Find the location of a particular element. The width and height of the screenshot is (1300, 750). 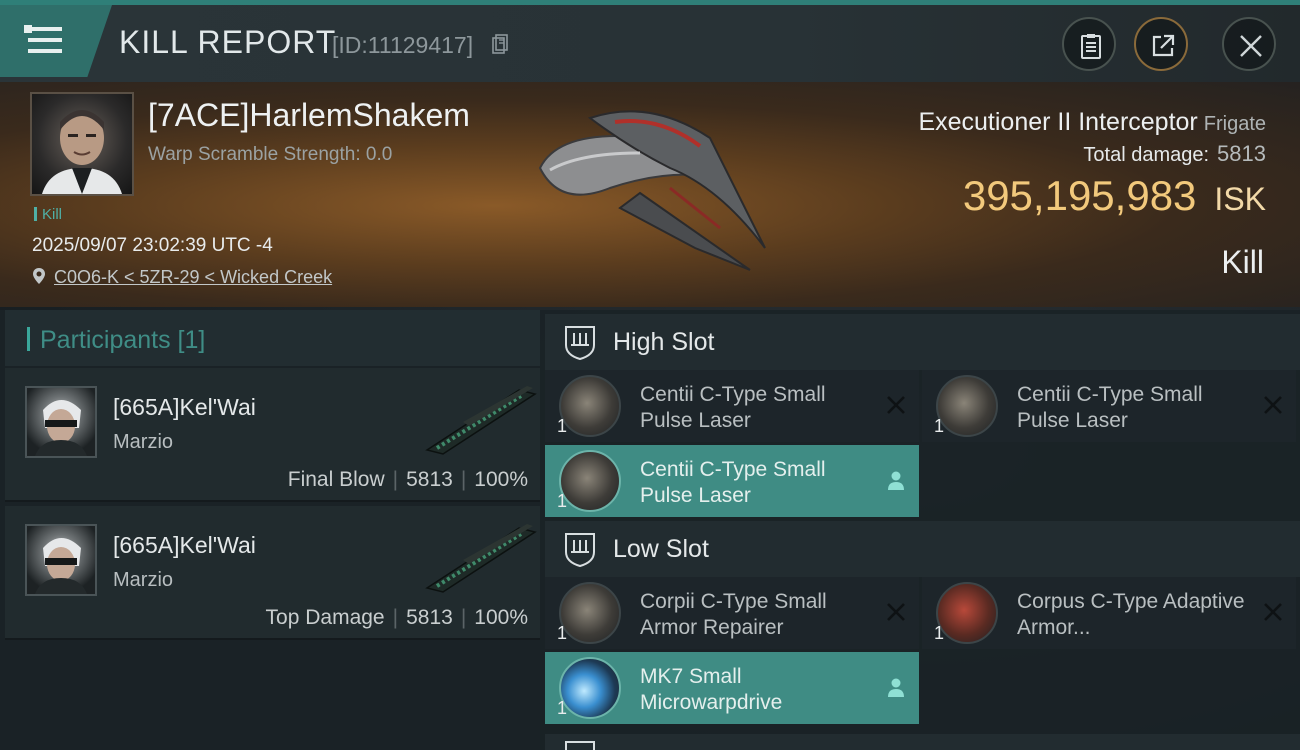

share-button is located at coordinates (1161, 44).